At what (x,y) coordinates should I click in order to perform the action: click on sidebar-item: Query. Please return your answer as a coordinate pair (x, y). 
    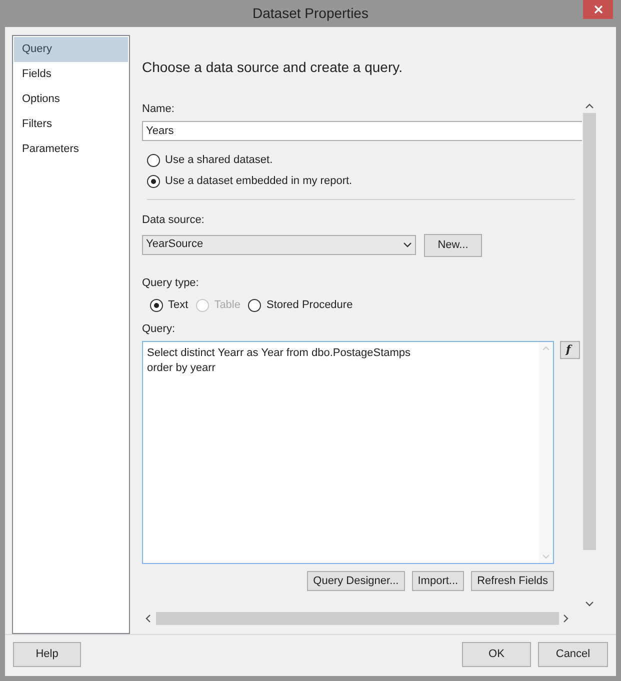
    Looking at the image, I should click on (71, 49).